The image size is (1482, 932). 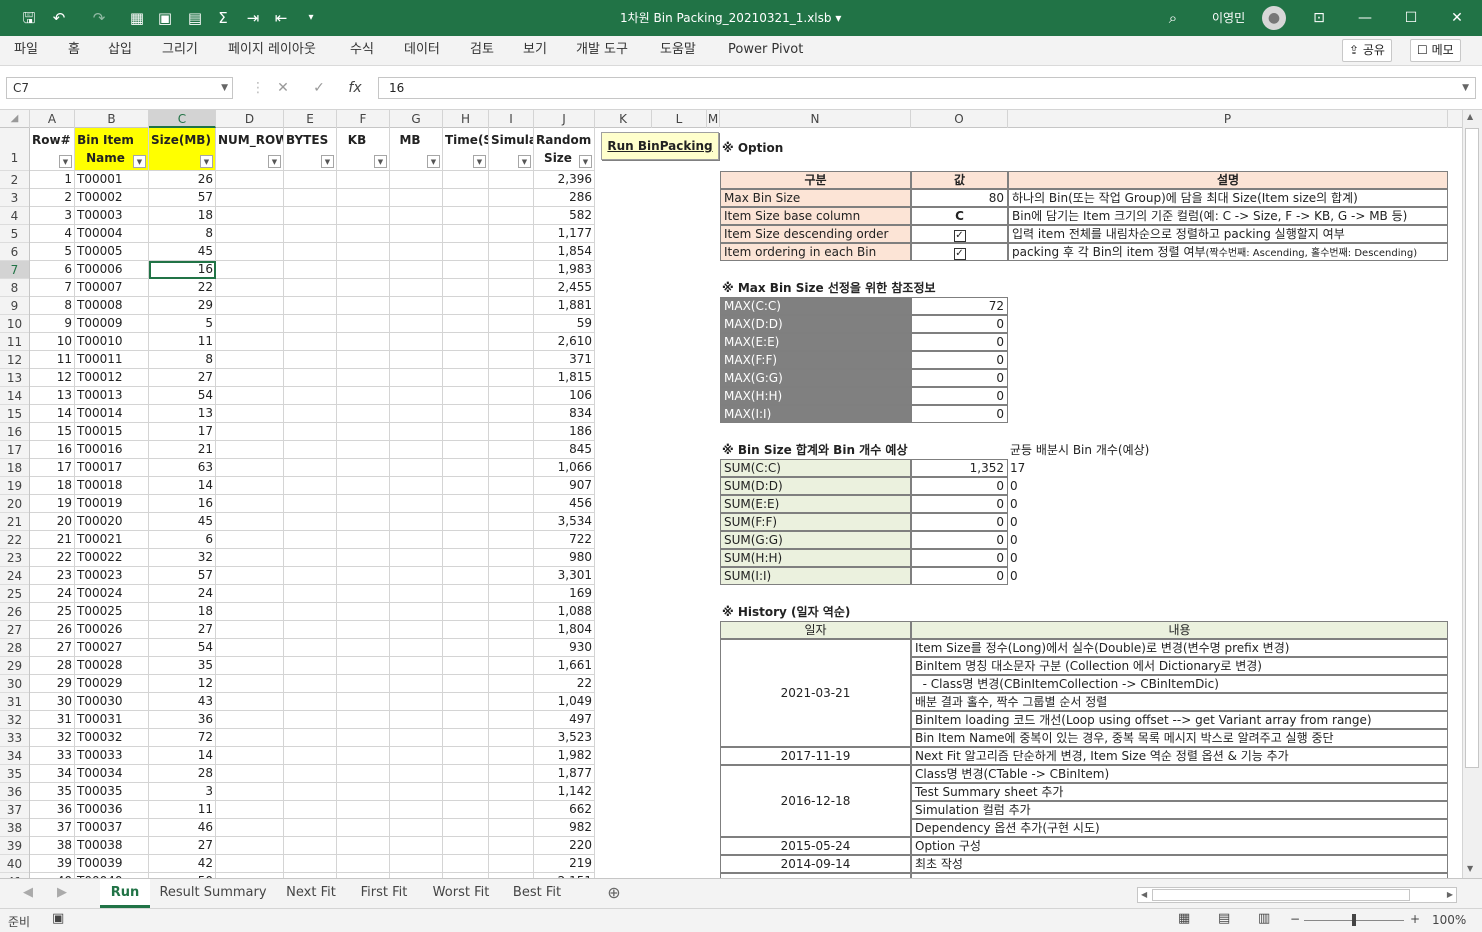 What do you see at coordinates (14, 594) in the screenshot?
I see `row-header: 25` at bounding box center [14, 594].